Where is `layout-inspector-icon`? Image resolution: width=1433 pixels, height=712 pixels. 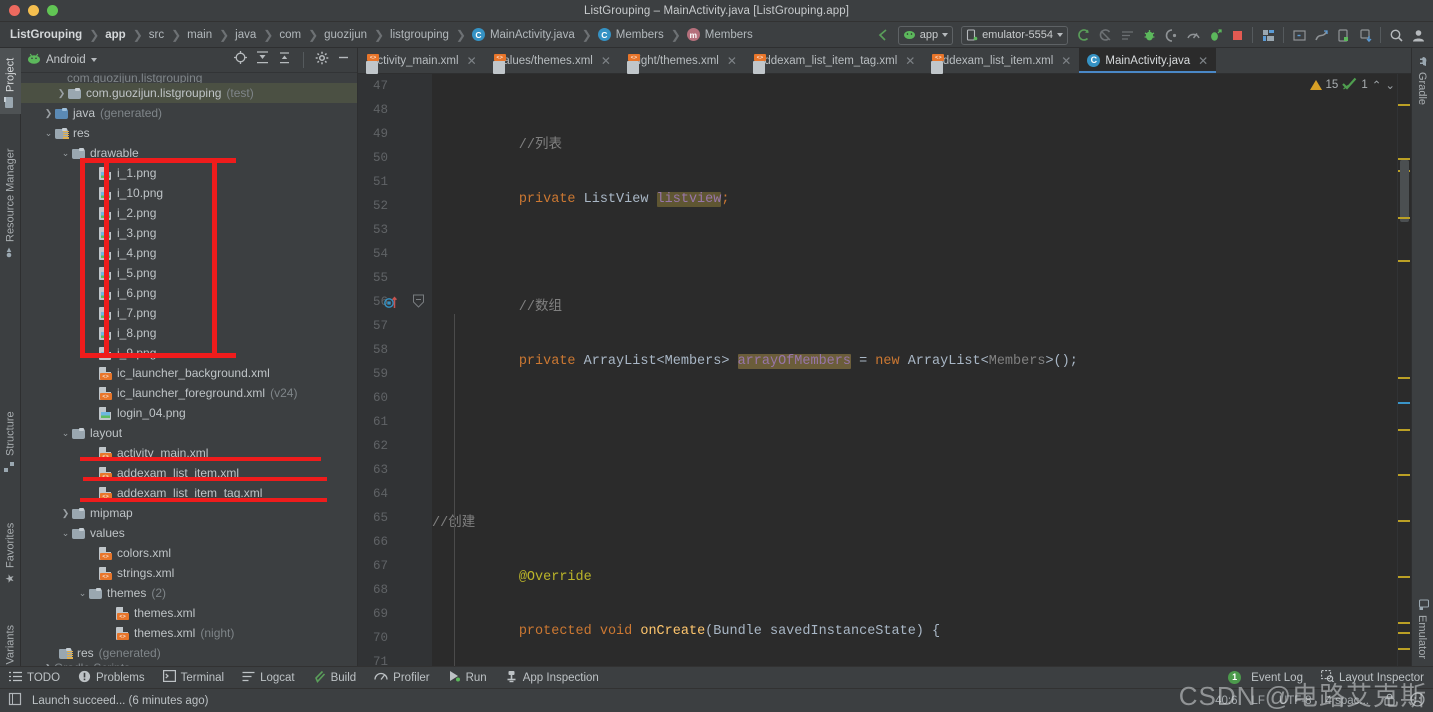 layout-inspector-icon is located at coordinates (1321, 35).